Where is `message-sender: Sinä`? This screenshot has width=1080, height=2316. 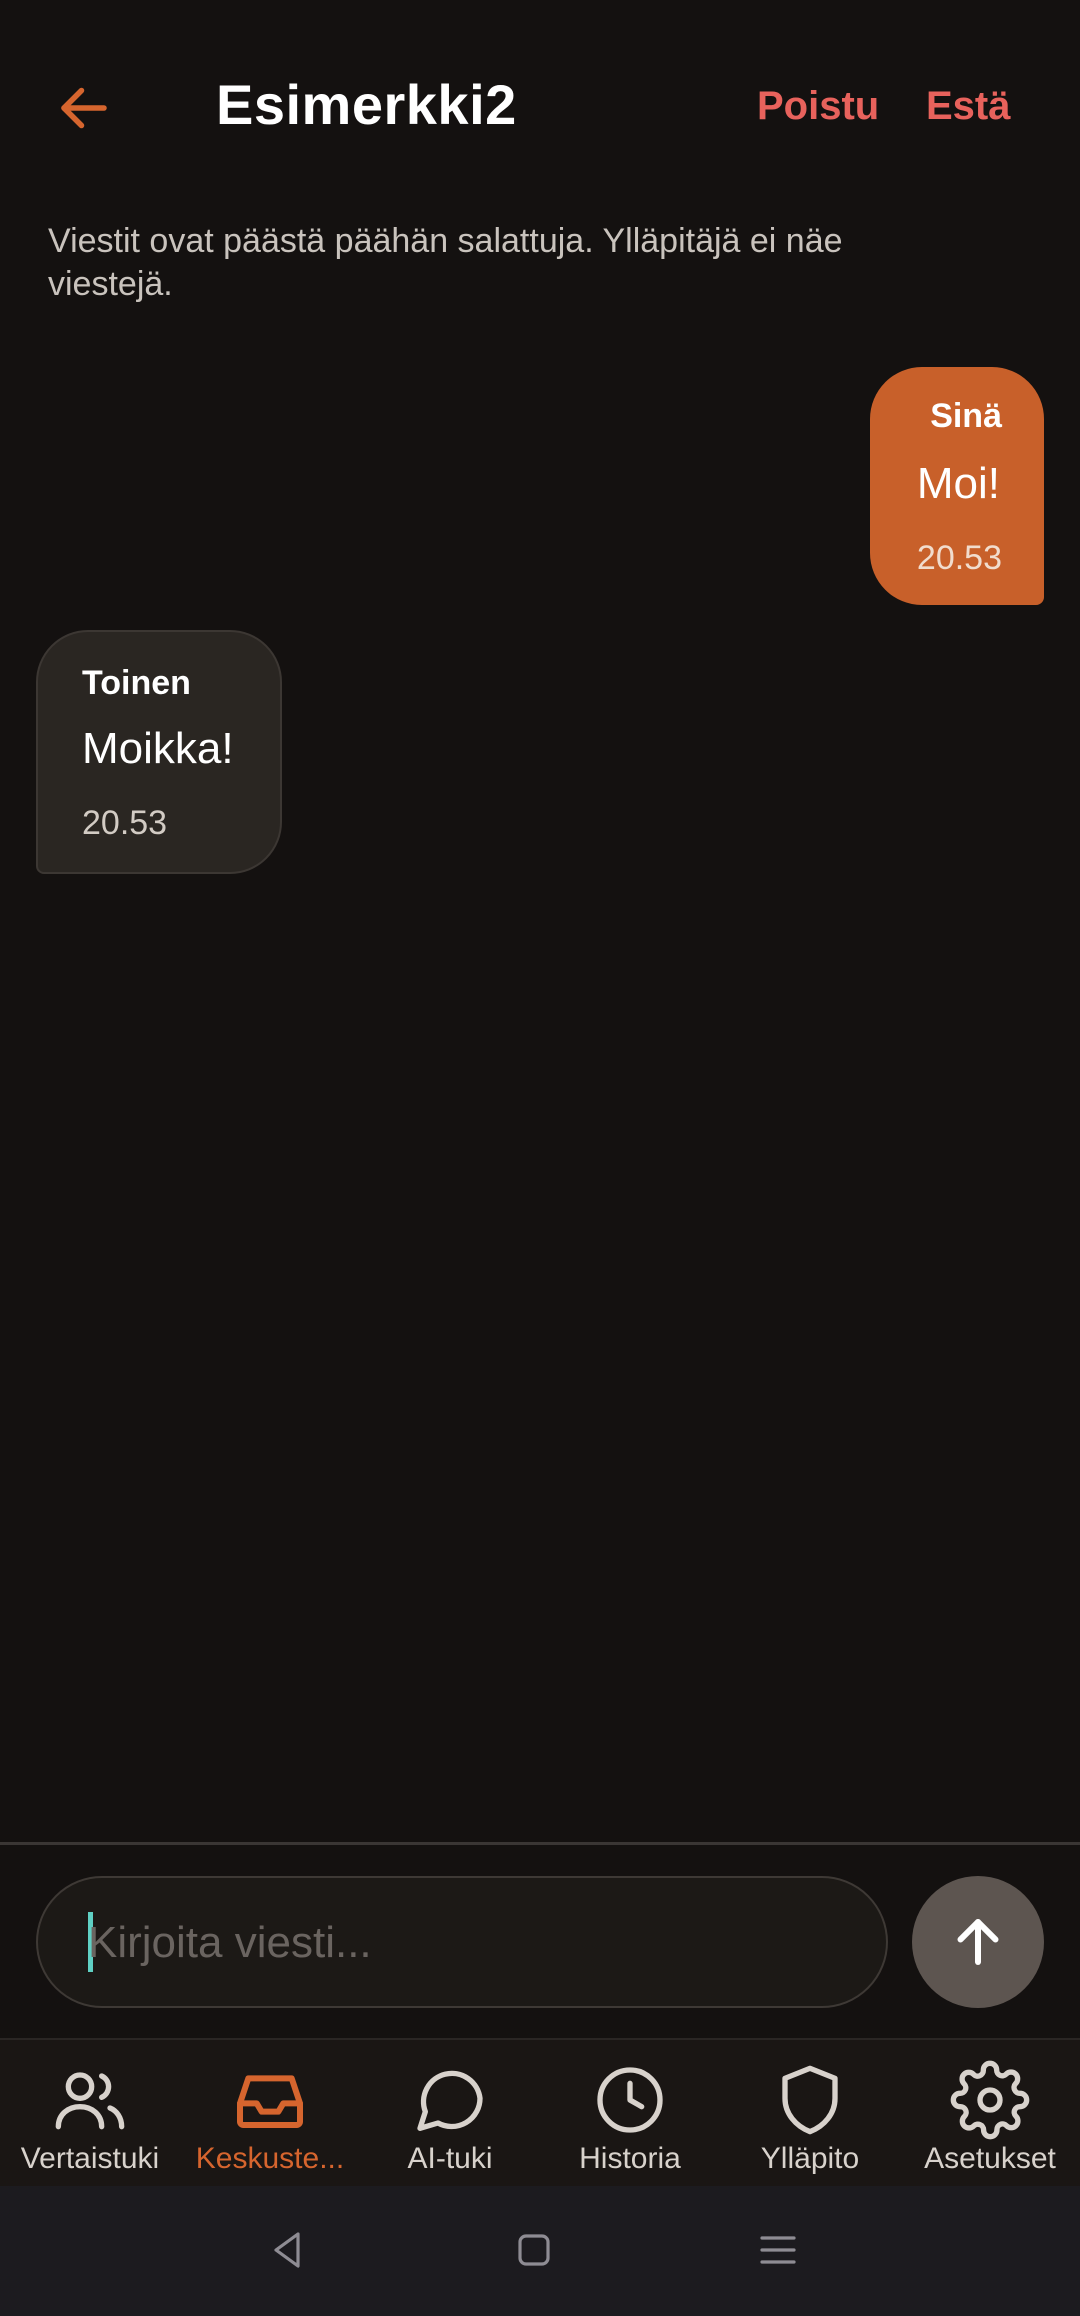
message-sender: Sinä is located at coordinates (966, 416).